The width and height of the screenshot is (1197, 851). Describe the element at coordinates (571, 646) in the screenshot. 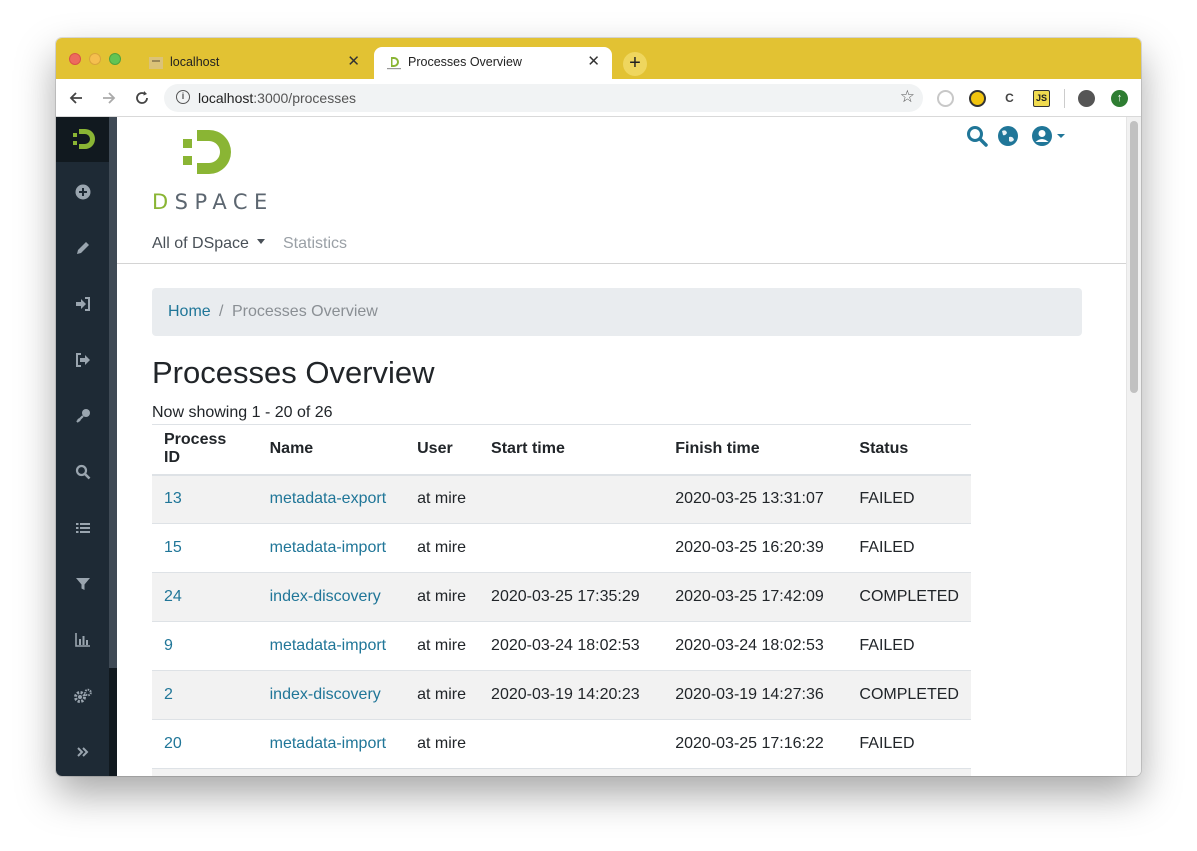

I see `start-time-cell: 2020-03-24 18:02:53` at that location.